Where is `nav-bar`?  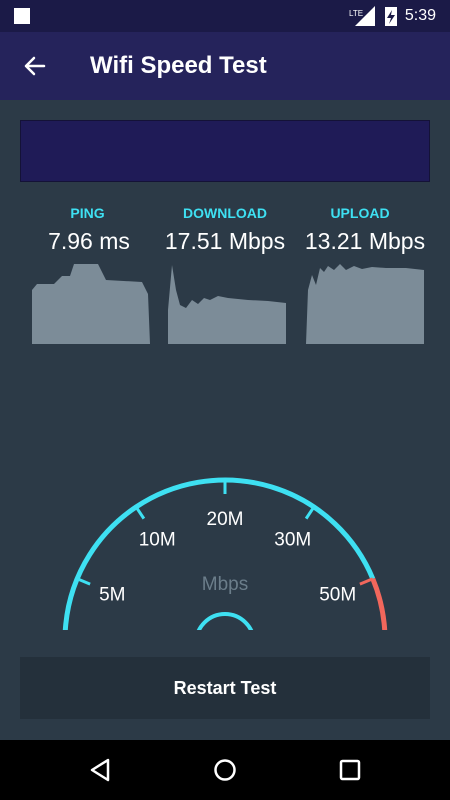
nav-bar is located at coordinates (225, 770).